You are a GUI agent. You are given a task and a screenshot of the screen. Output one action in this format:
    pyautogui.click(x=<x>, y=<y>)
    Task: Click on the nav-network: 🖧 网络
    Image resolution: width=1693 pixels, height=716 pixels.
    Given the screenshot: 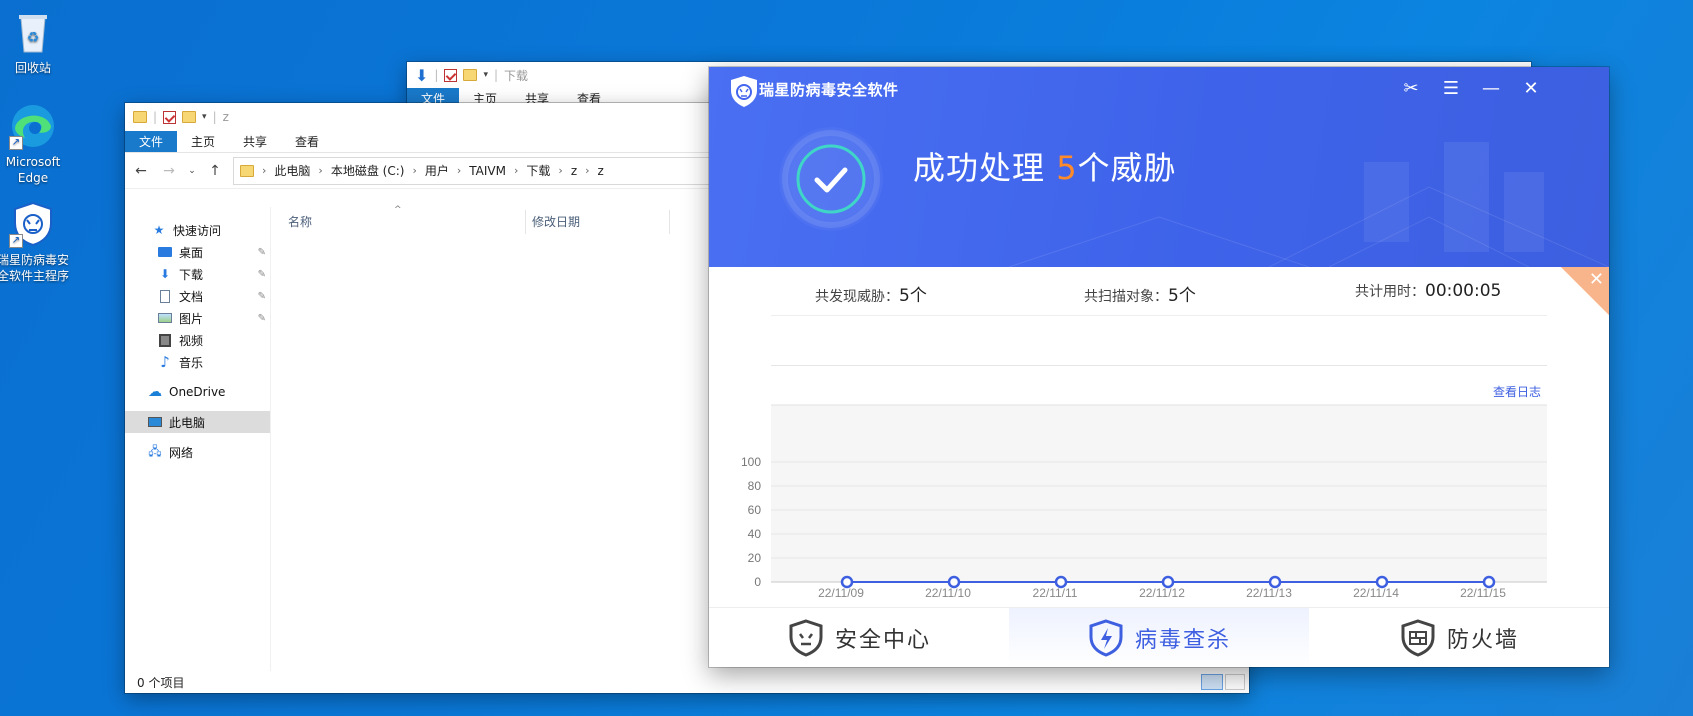 What is the action you would take?
    pyautogui.click(x=197, y=452)
    